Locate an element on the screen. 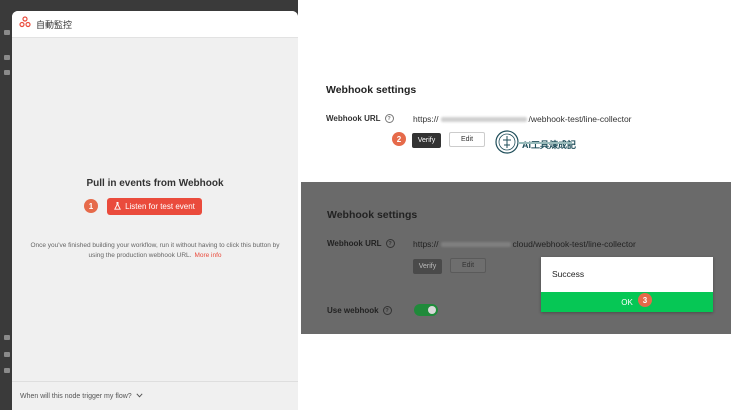 The height and width of the screenshot is (410, 740). chevron-down-icon is located at coordinates (139, 396).